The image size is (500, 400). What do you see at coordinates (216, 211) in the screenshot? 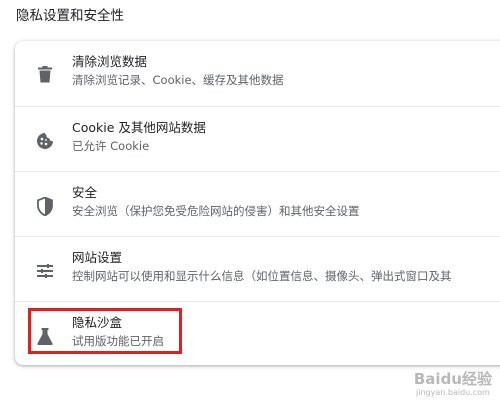
I see `row-description: 安全浏览（保护您免受危险网站的侵害）和其他安全设置` at bounding box center [216, 211].